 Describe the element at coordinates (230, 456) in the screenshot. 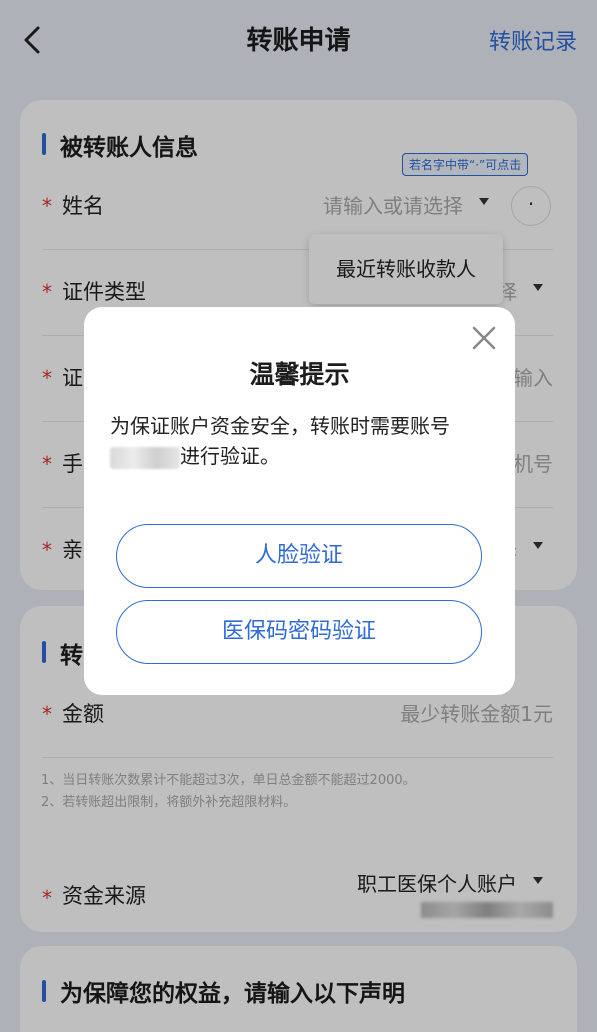

I see `dialog-message-suffix: 进行验证。` at that location.